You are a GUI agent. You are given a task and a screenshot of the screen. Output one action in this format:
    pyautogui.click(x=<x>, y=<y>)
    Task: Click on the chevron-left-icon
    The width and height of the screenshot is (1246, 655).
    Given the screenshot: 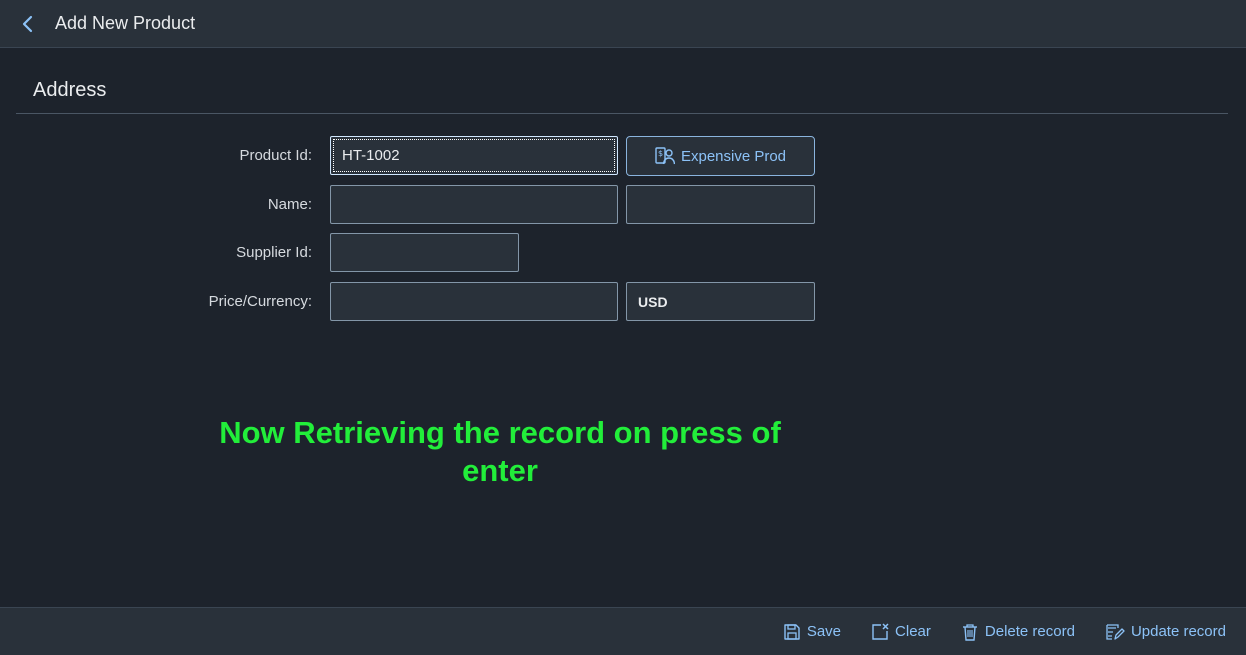 What is the action you would take?
    pyautogui.click(x=27, y=23)
    